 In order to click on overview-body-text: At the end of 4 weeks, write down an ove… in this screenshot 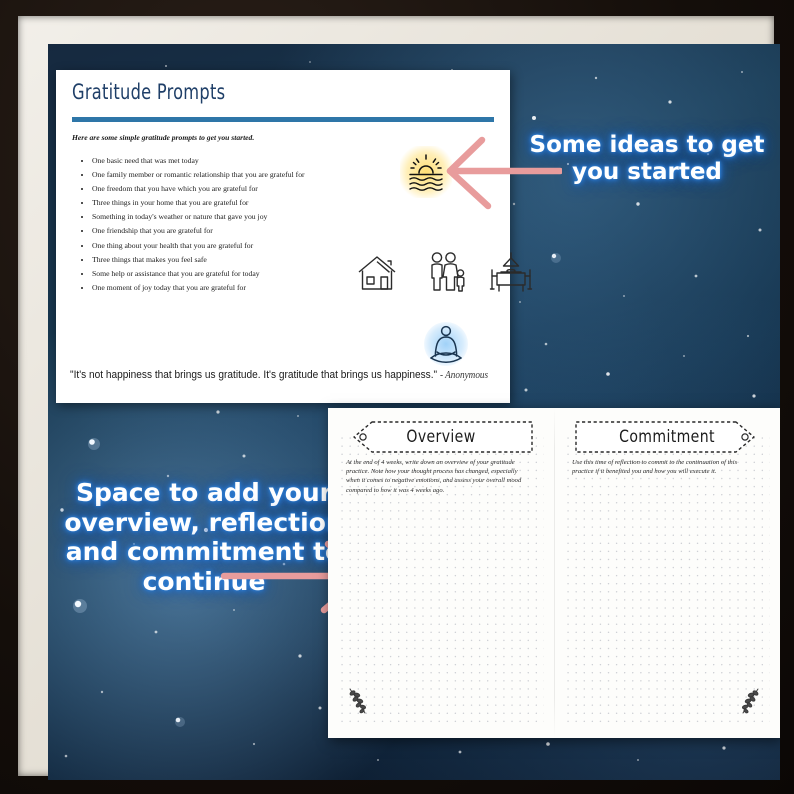, I will do `click(434, 476)`.